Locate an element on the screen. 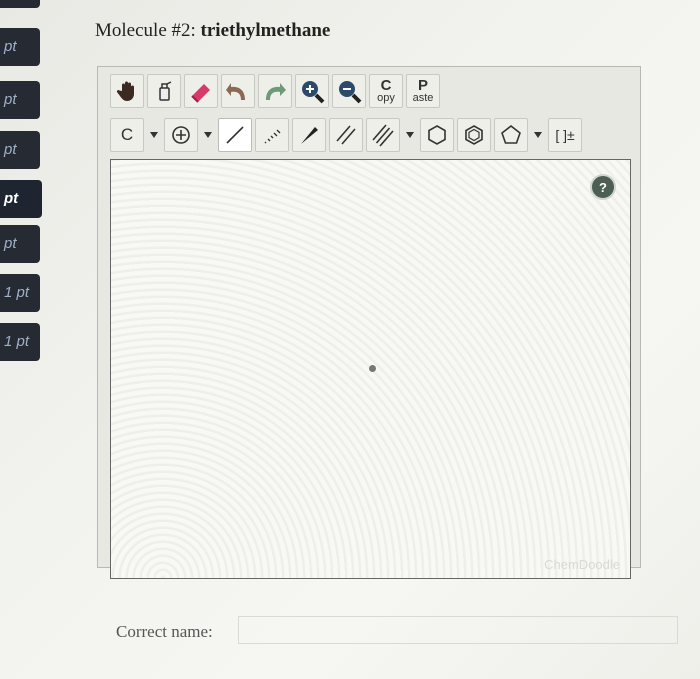 The height and width of the screenshot is (679, 700). bond-dropdown is located at coordinates (410, 135).